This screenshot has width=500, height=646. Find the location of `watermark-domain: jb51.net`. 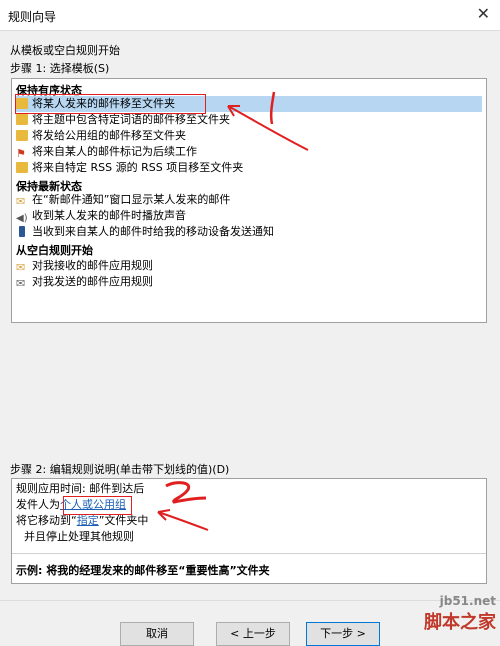

watermark-domain: jb51.net is located at coordinates (467, 601).